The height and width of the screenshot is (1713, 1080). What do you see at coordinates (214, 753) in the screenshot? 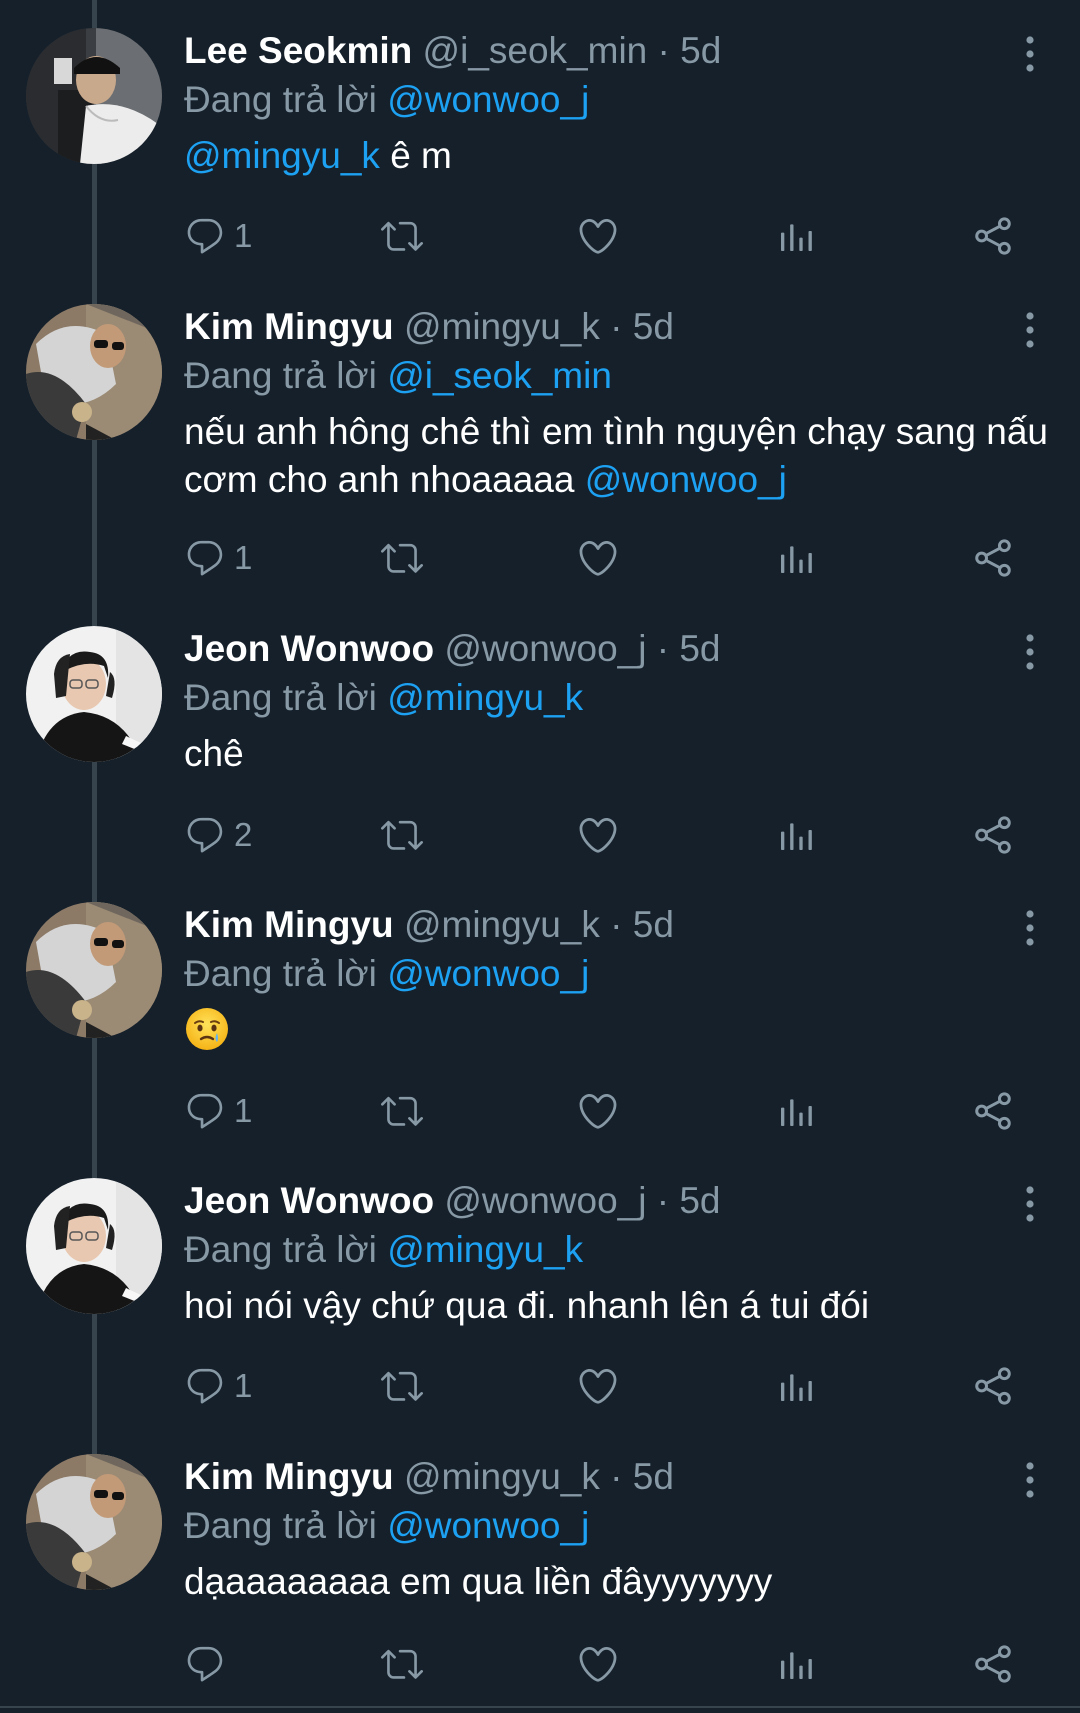
I see `body-text: chê` at bounding box center [214, 753].